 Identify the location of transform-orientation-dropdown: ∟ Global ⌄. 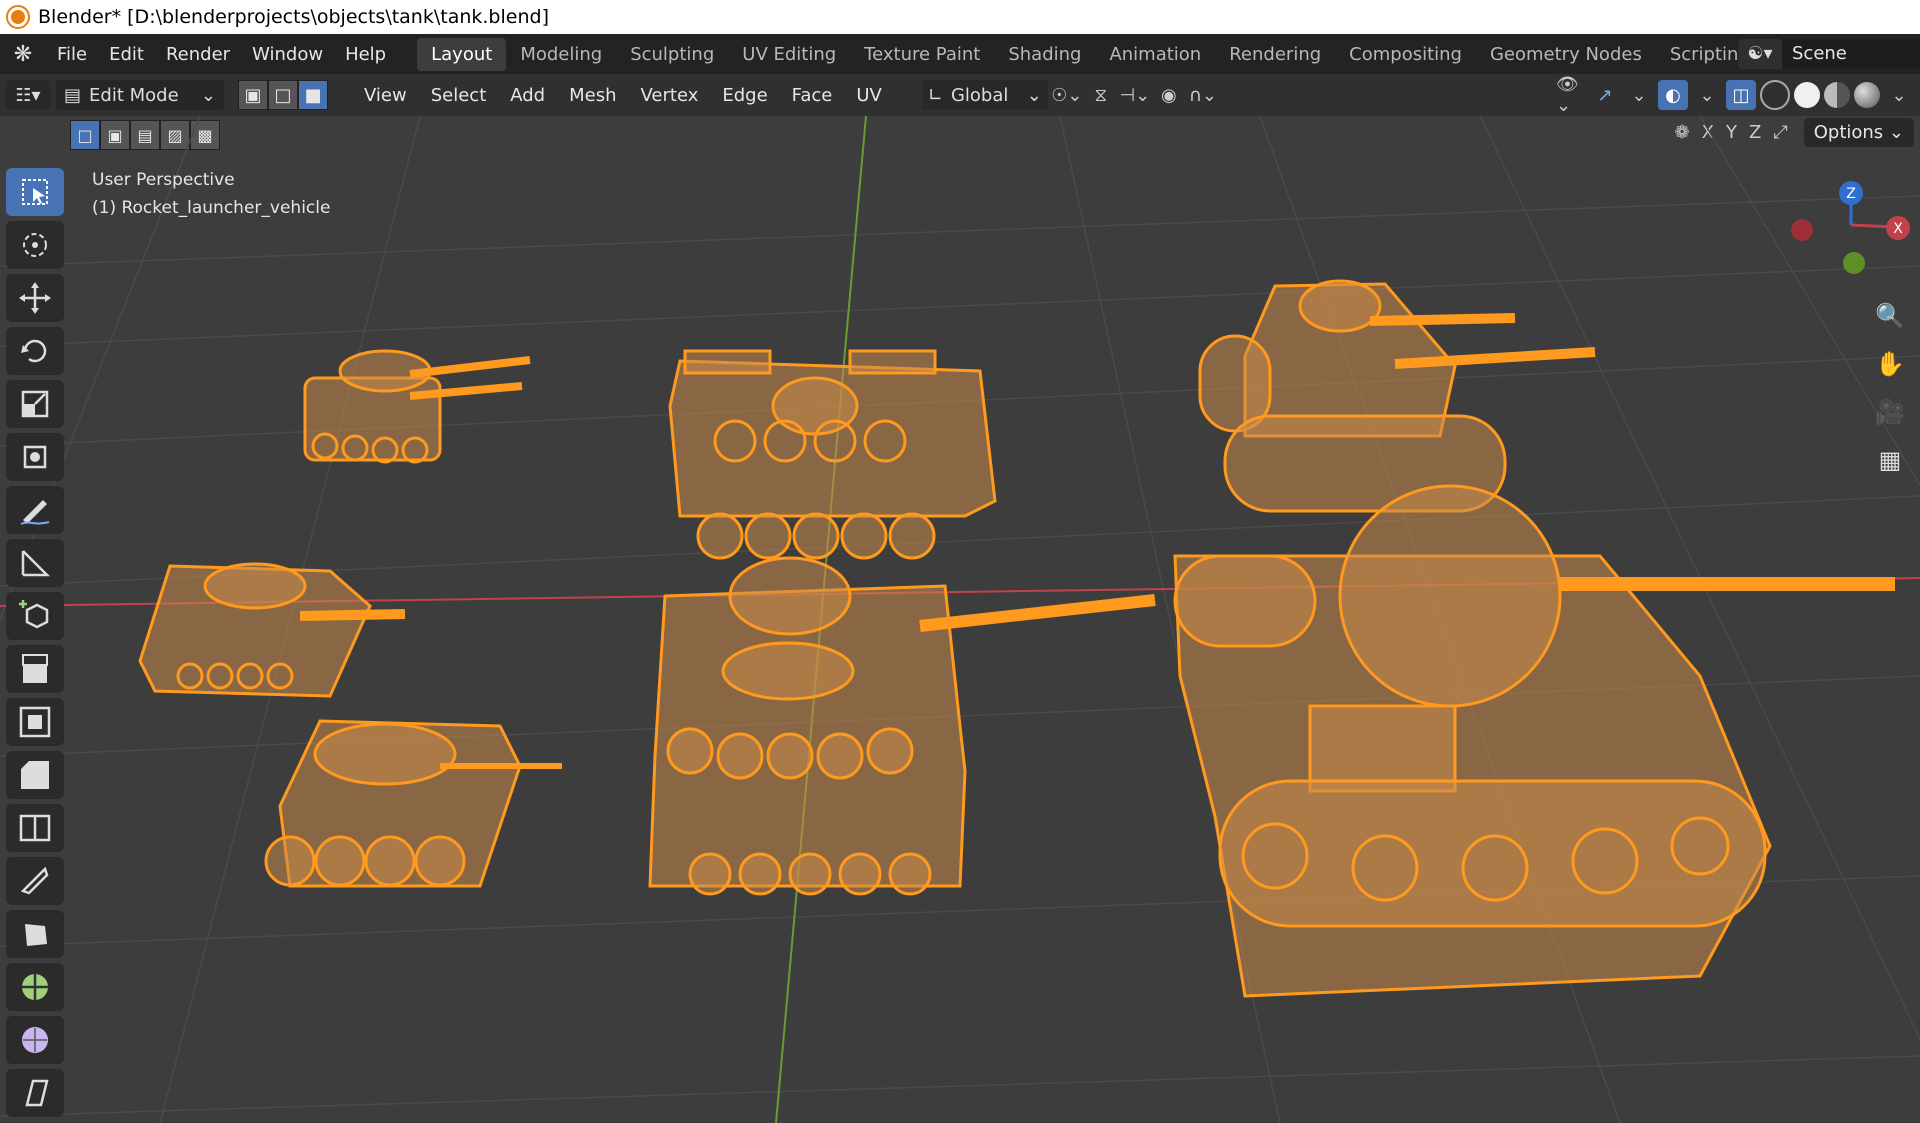
(984, 95).